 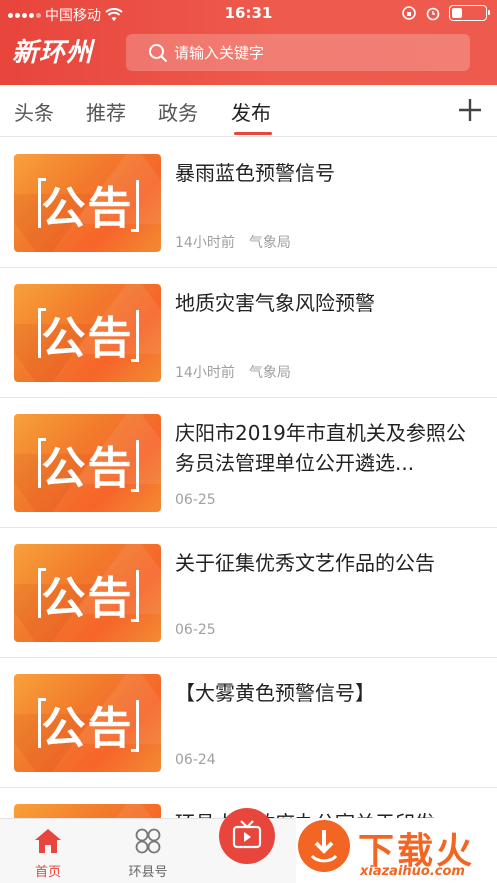 I want to click on home-icon, so click(x=48, y=841).